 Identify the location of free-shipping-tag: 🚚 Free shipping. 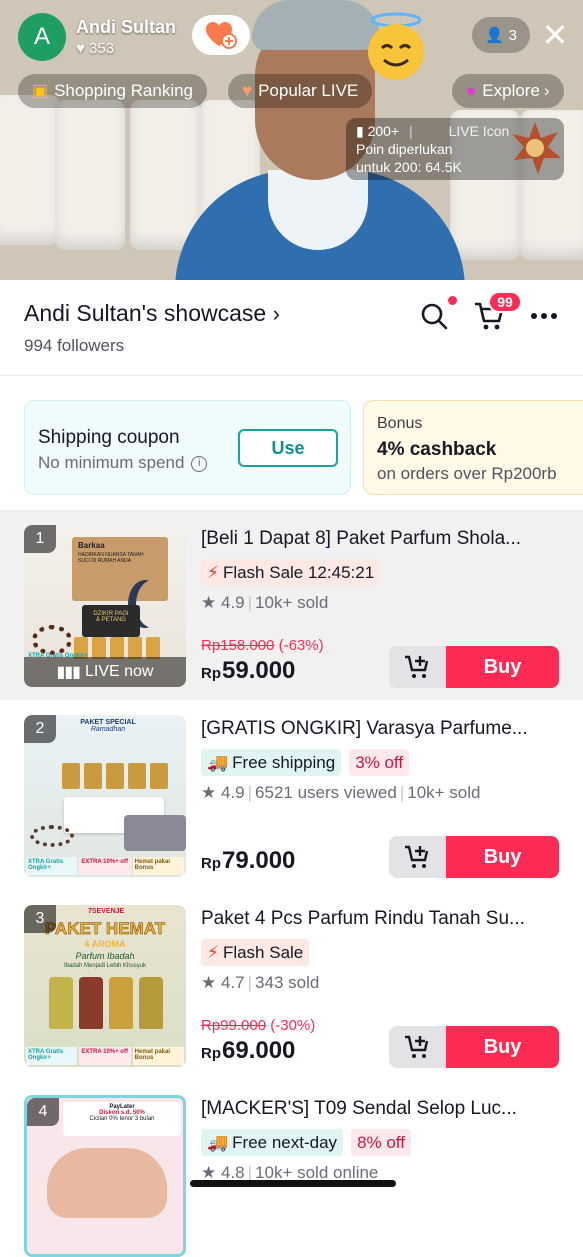
(271, 762).